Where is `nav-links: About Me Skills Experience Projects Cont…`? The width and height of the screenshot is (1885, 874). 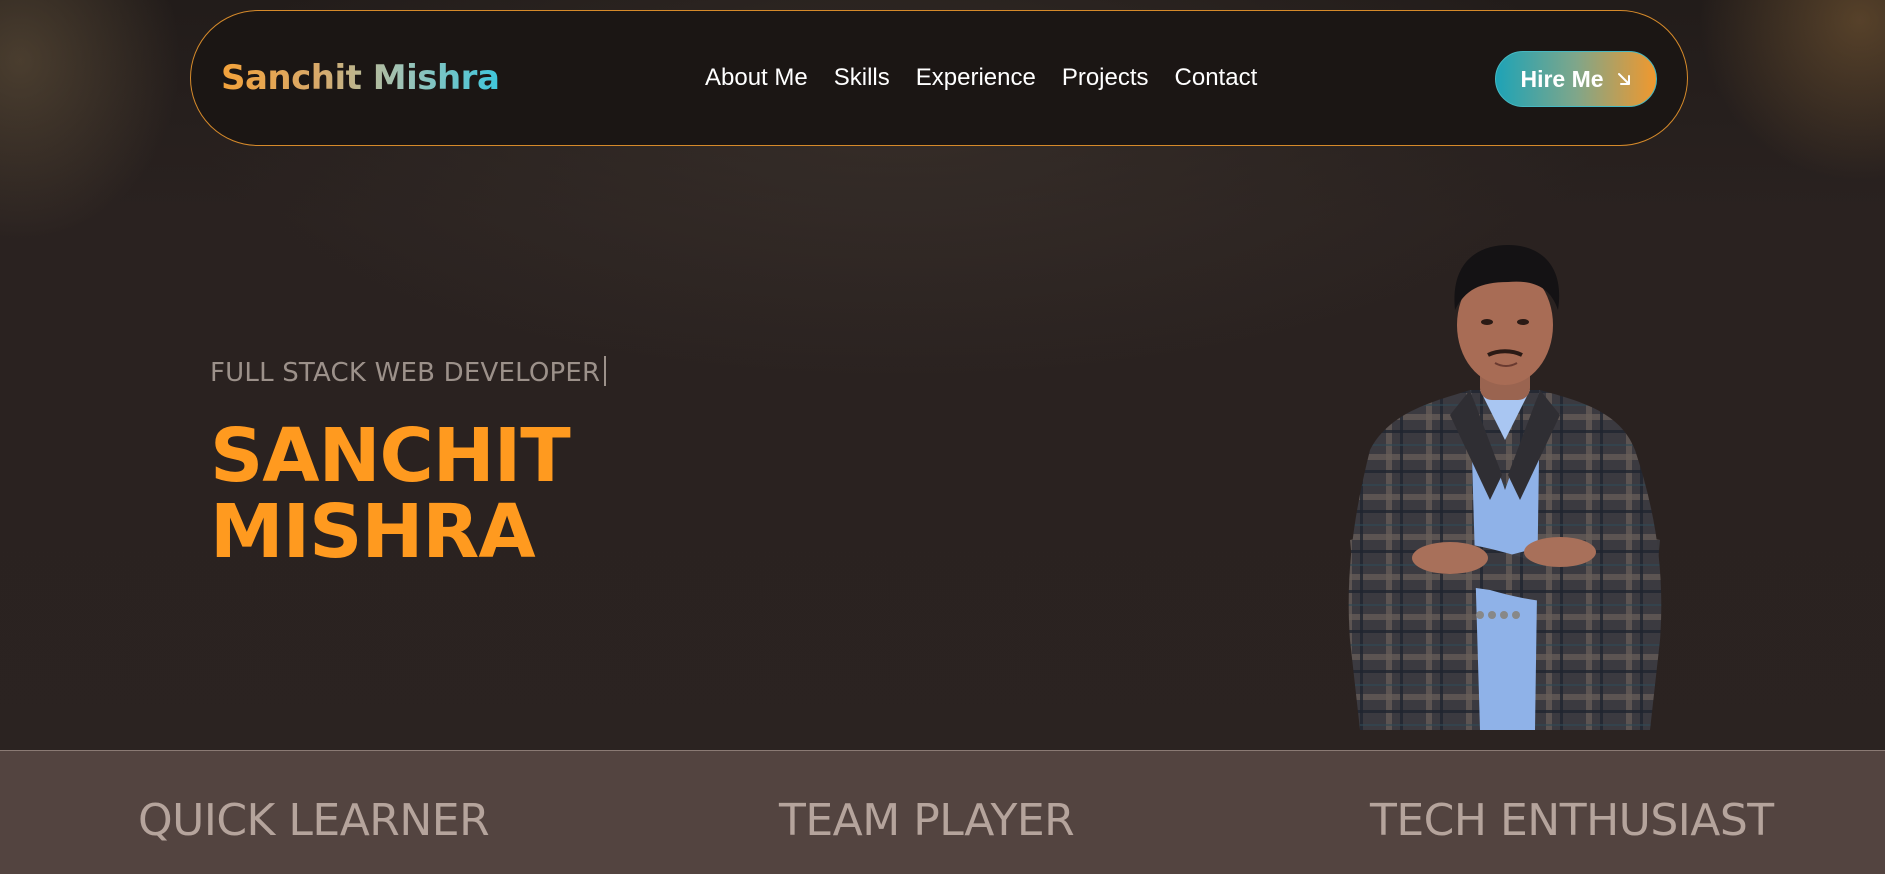 nav-links: About Me Skills Experience Projects Cont… is located at coordinates (981, 78).